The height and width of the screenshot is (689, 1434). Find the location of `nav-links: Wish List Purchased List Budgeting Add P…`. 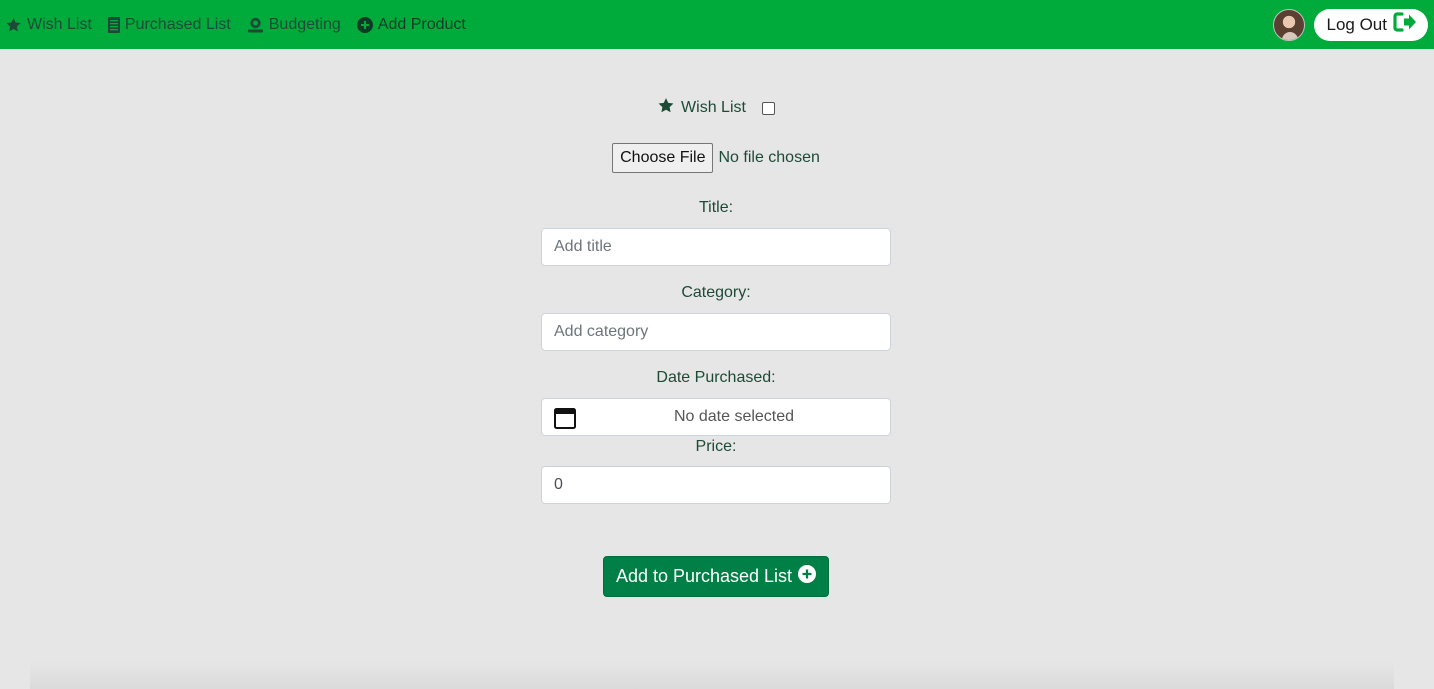

nav-links: Wish List Purchased List Budgeting Add P… is located at coordinates (241, 24).